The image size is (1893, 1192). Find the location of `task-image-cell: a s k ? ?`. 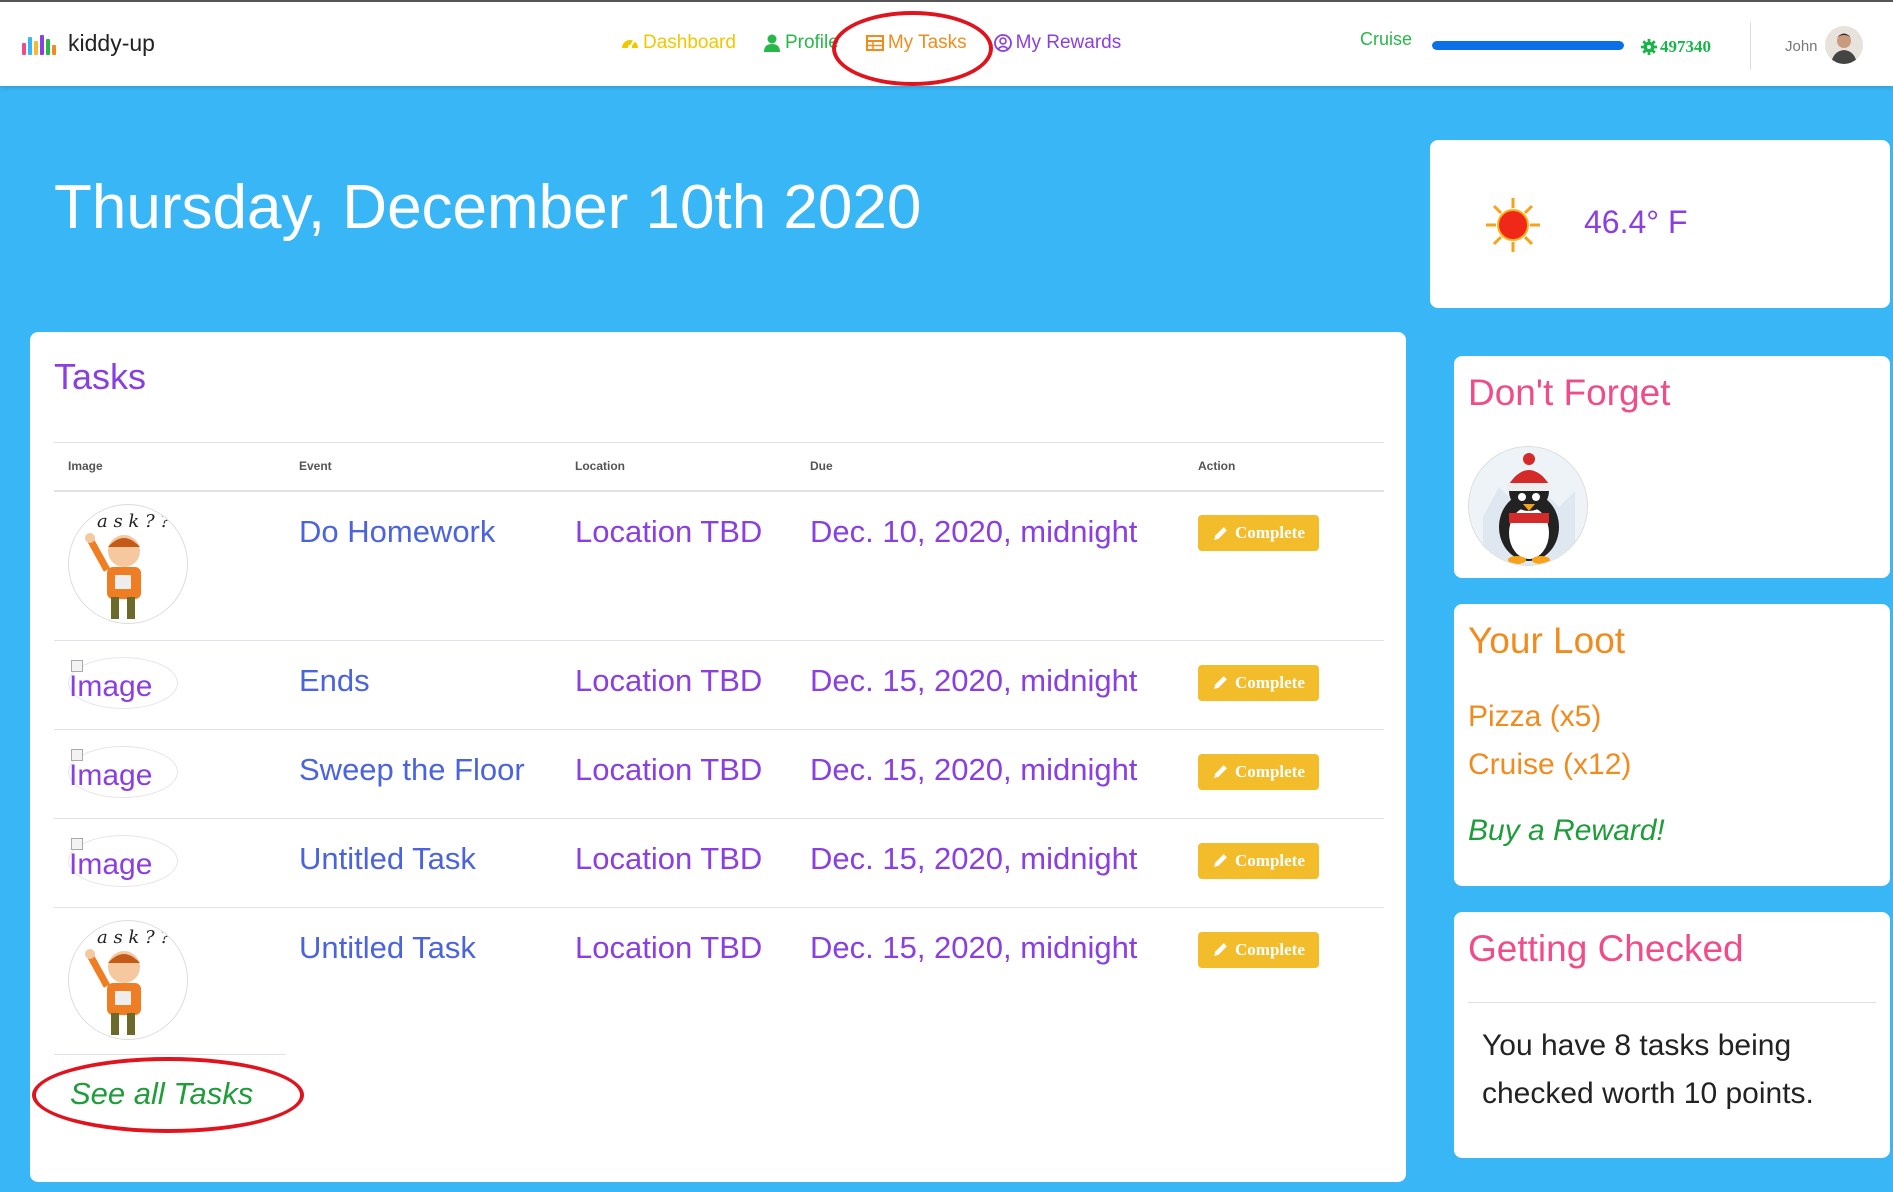

task-image-cell: a s k ? ? is located at coordinates (169, 565).